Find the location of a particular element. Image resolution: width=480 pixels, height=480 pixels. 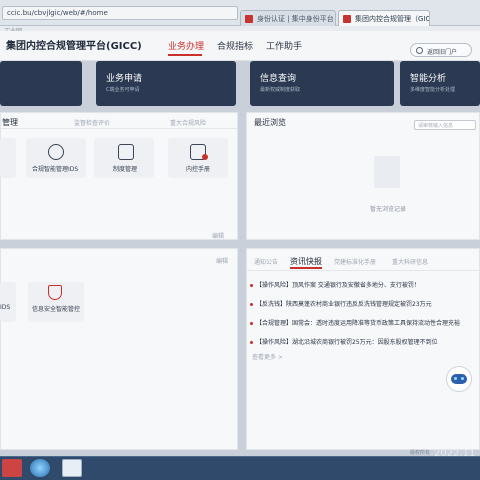

quick-item-label: 合规智能管理IDS is located at coordinates (55, 169).